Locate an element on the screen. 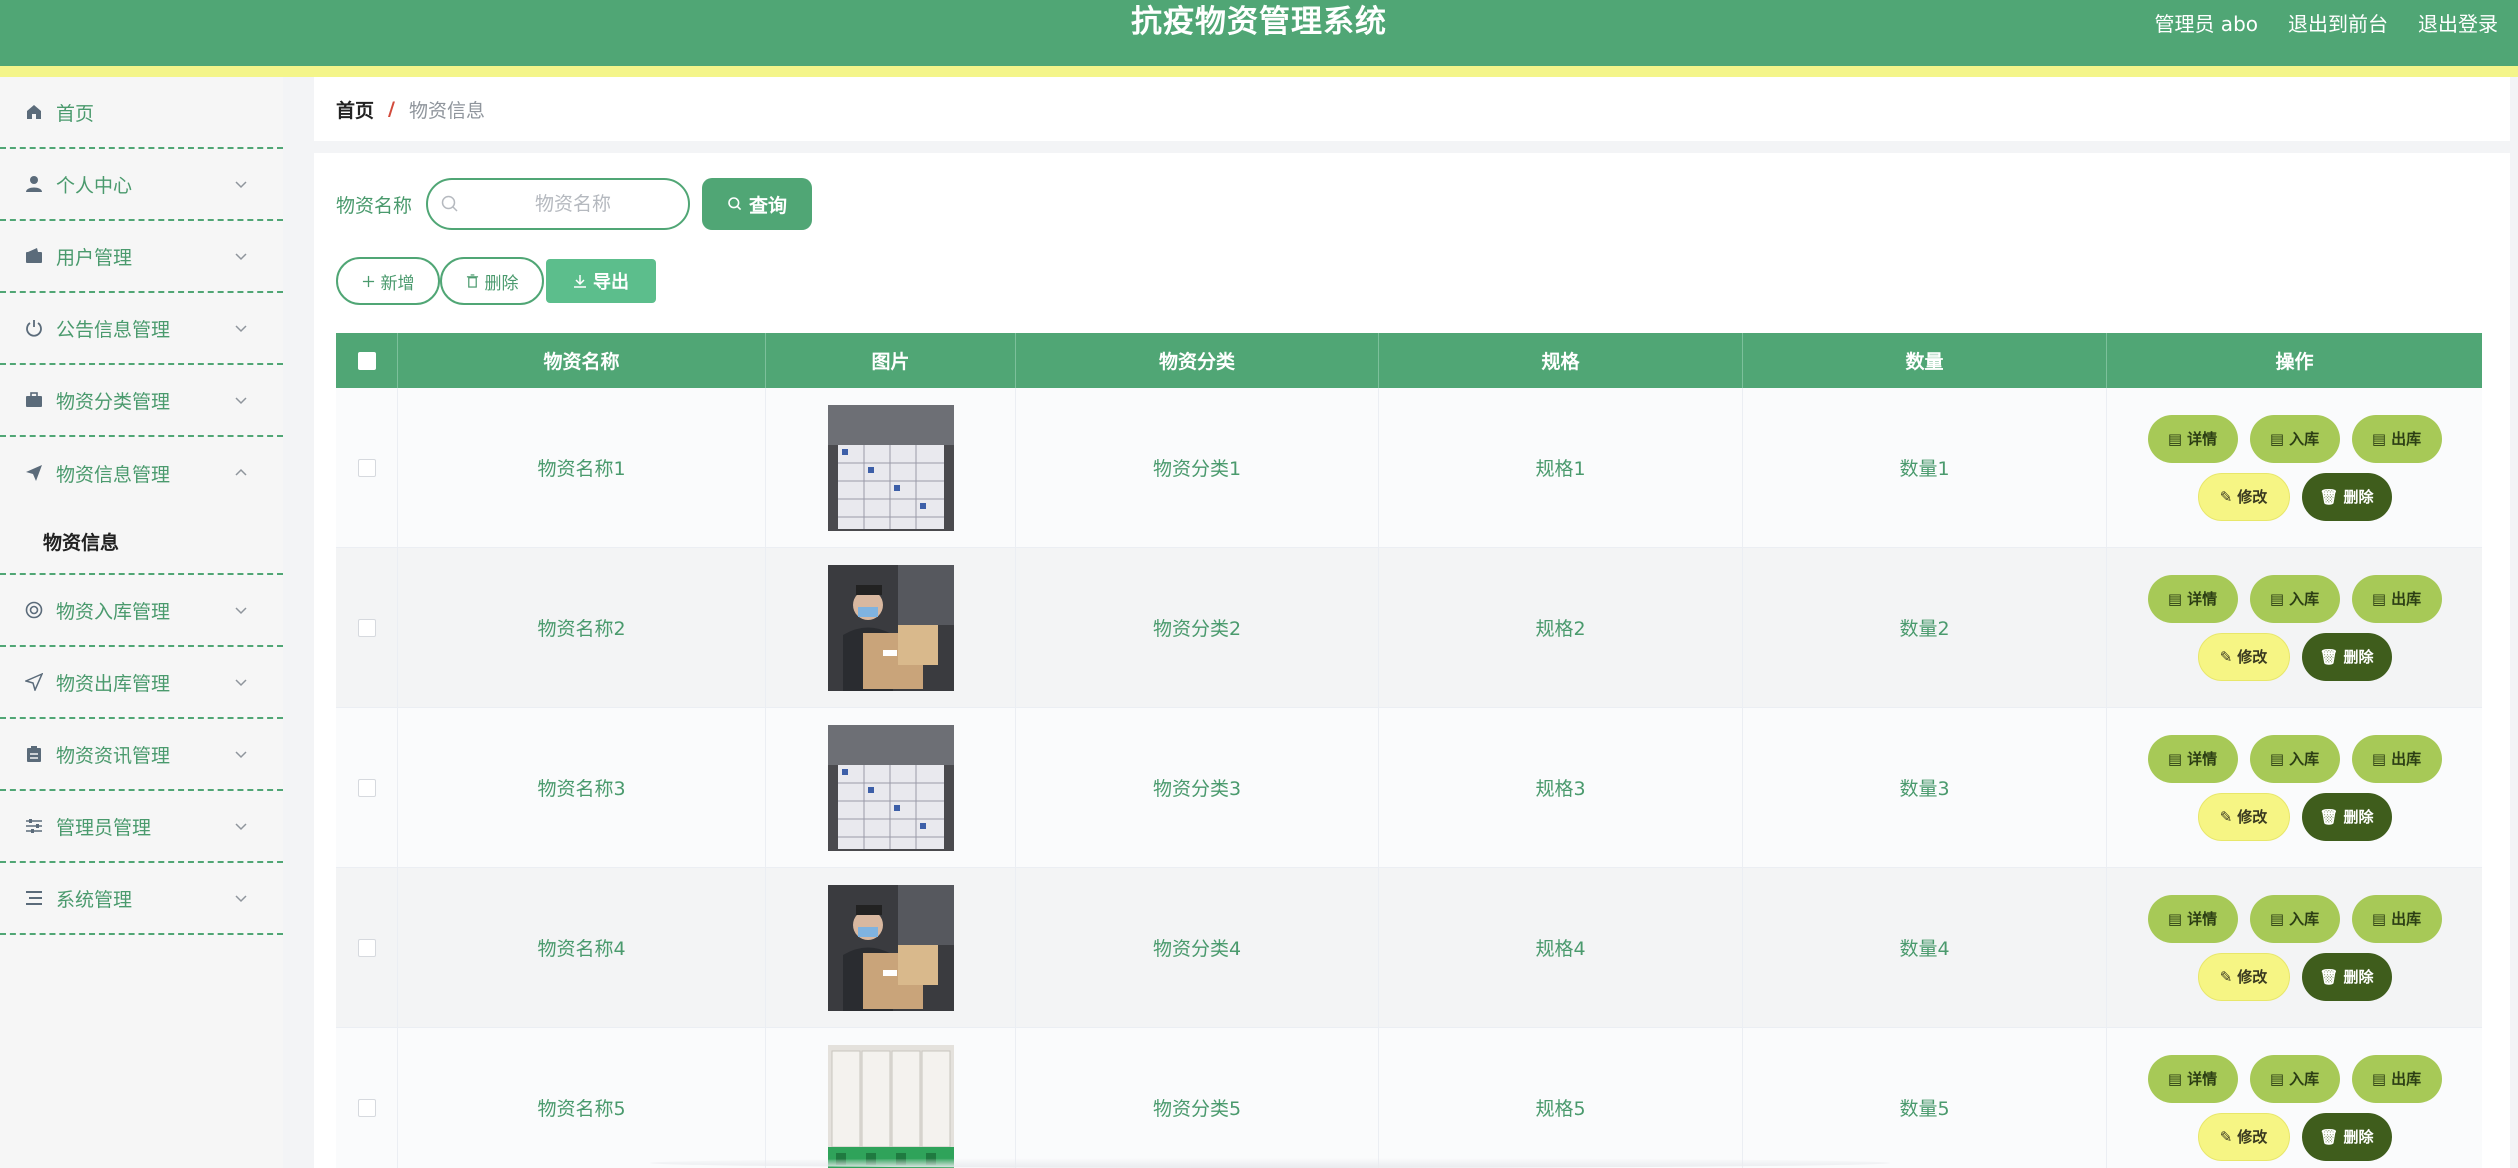 The width and height of the screenshot is (2518, 1168). sidebar-item-label: 物资分类管理 is located at coordinates (113, 401).